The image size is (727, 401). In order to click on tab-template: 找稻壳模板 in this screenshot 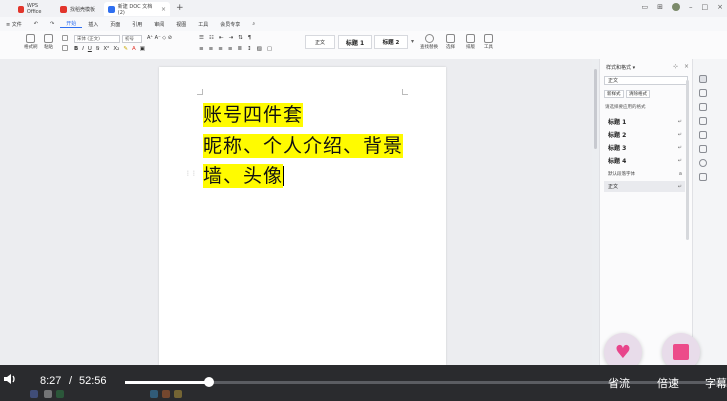, I will do `click(78, 9)`.